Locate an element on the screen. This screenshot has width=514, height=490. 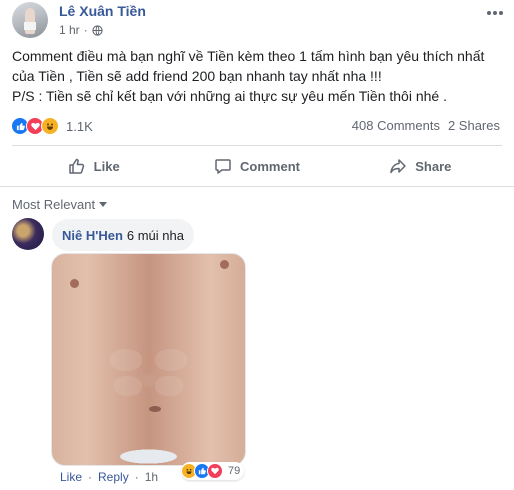
comment-like-link: Like is located at coordinates (71, 477).